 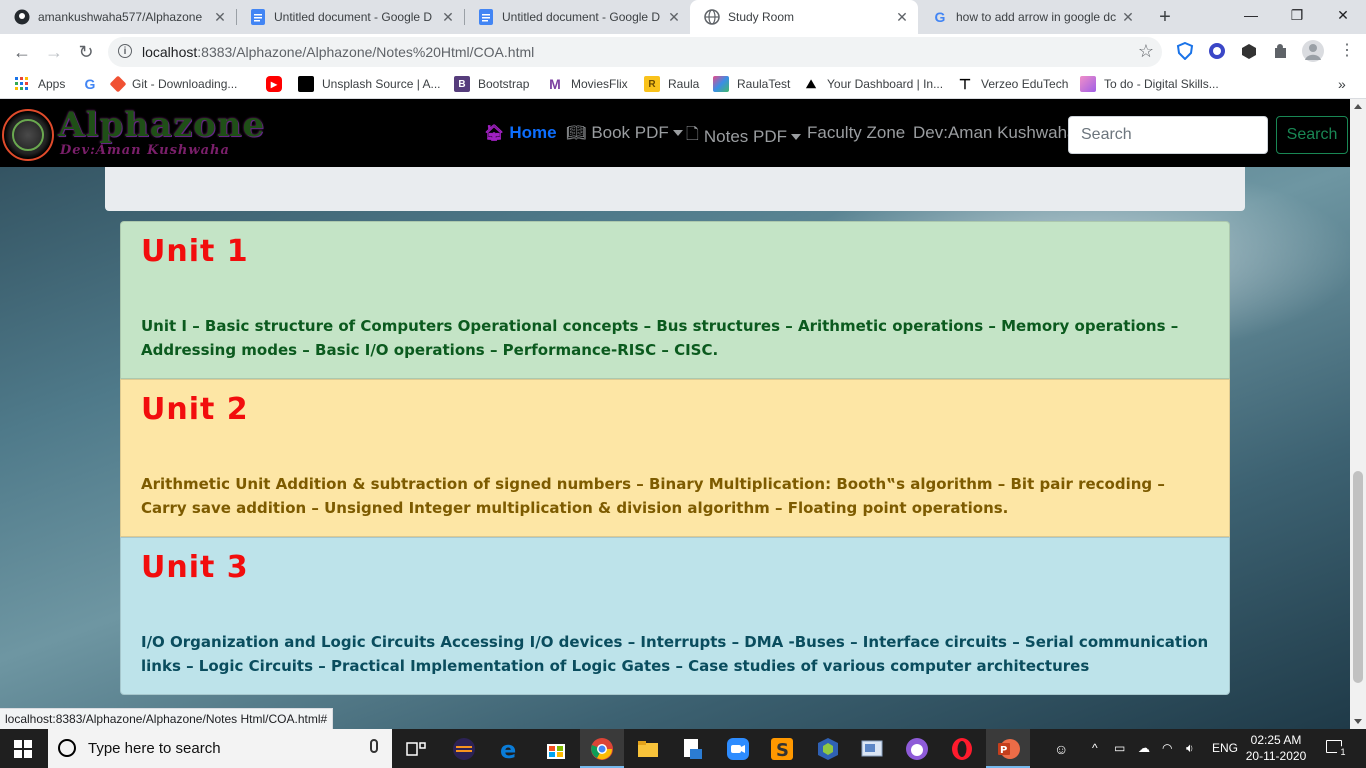 What do you see at coordinates (1342, 84) in the screenshot?
I see `more-bookmarks-button: »` at bounding box center [1342, 84].